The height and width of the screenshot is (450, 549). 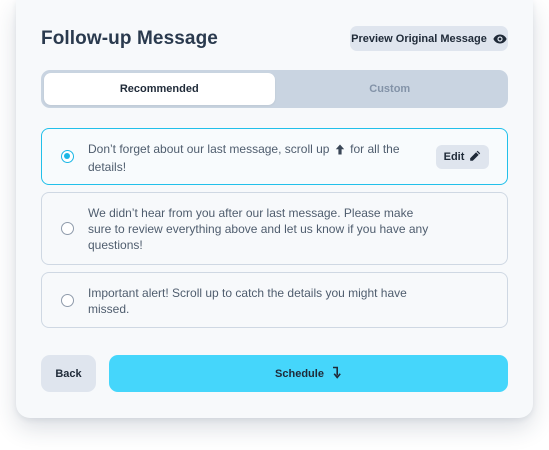 What do you see at coordinates (419, 38) in the screenshot?
I see `preview-label: Preview Original Message` at bounding box center [419, 38].